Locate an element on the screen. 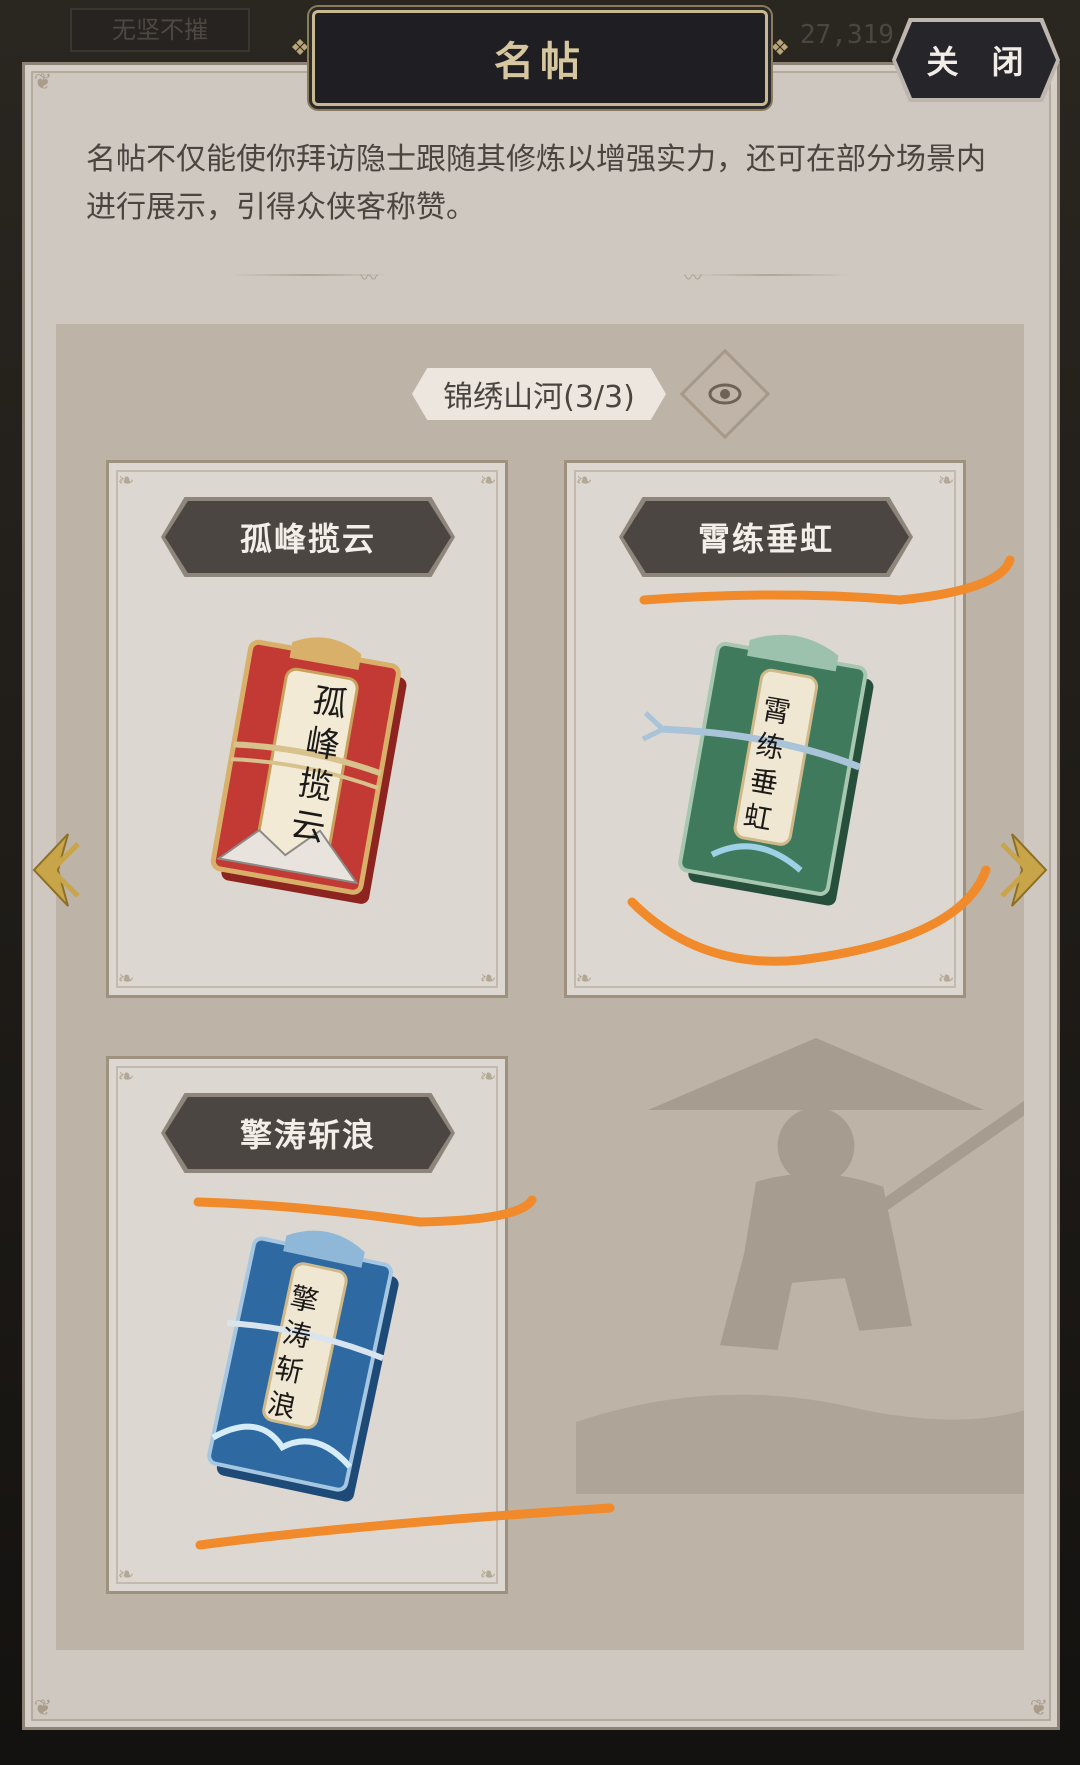 The image size is (1080, 1765). card-art-char: 练 is located at coordinates (770, 747).